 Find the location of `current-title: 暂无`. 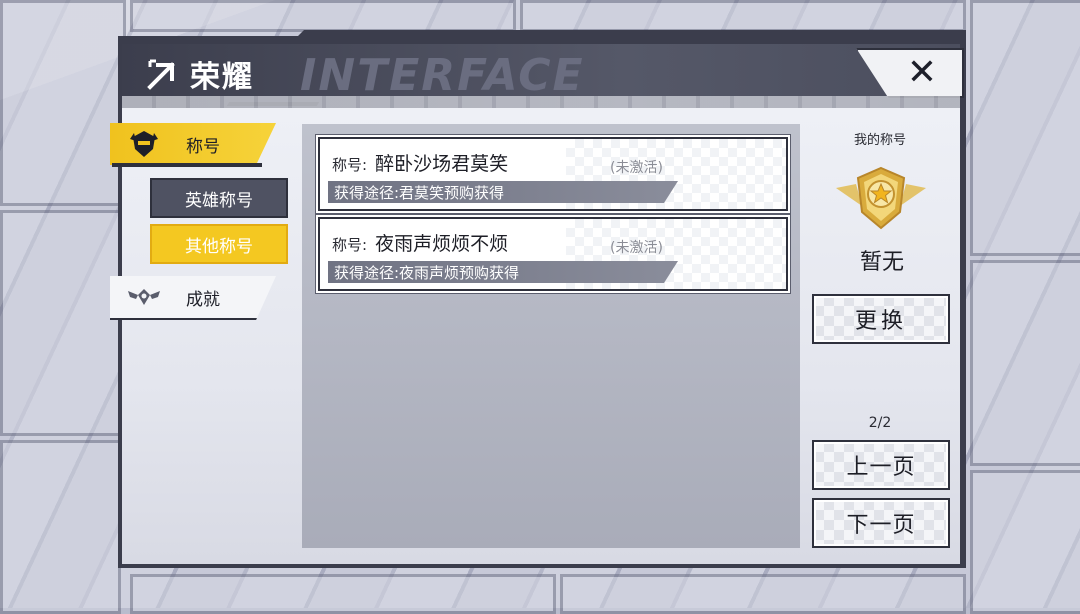

current-title: 暂无 is located at coordinates (881, 262).